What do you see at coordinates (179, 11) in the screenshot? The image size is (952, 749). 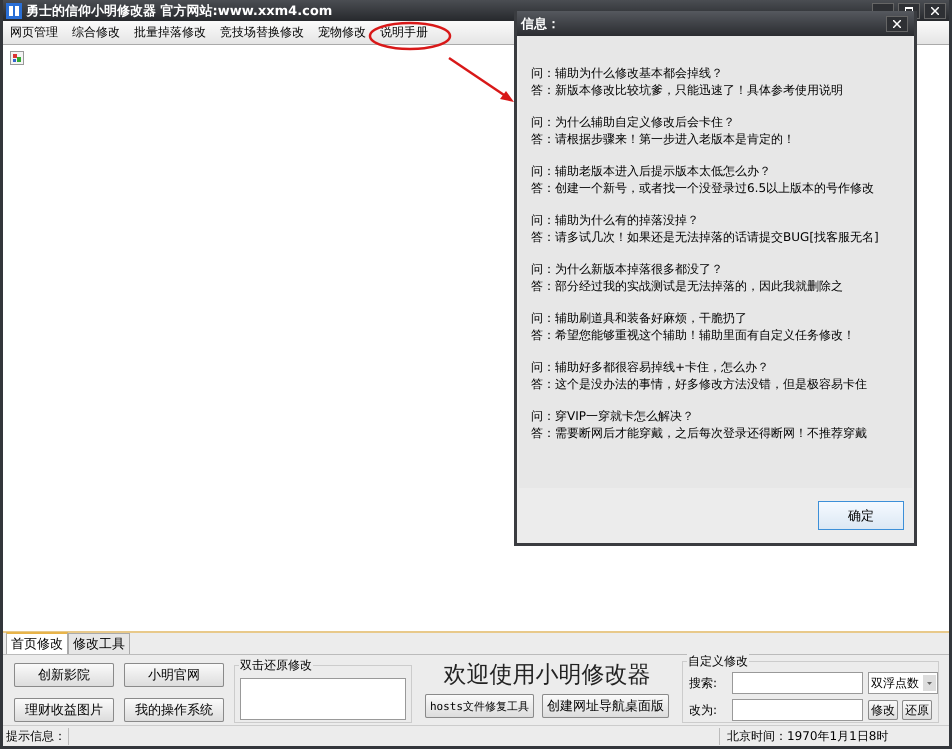 I see `window-title: 勇士的信仰小明修改器 官方网站:www.xxm4.com` at bounding box center [179, 11].